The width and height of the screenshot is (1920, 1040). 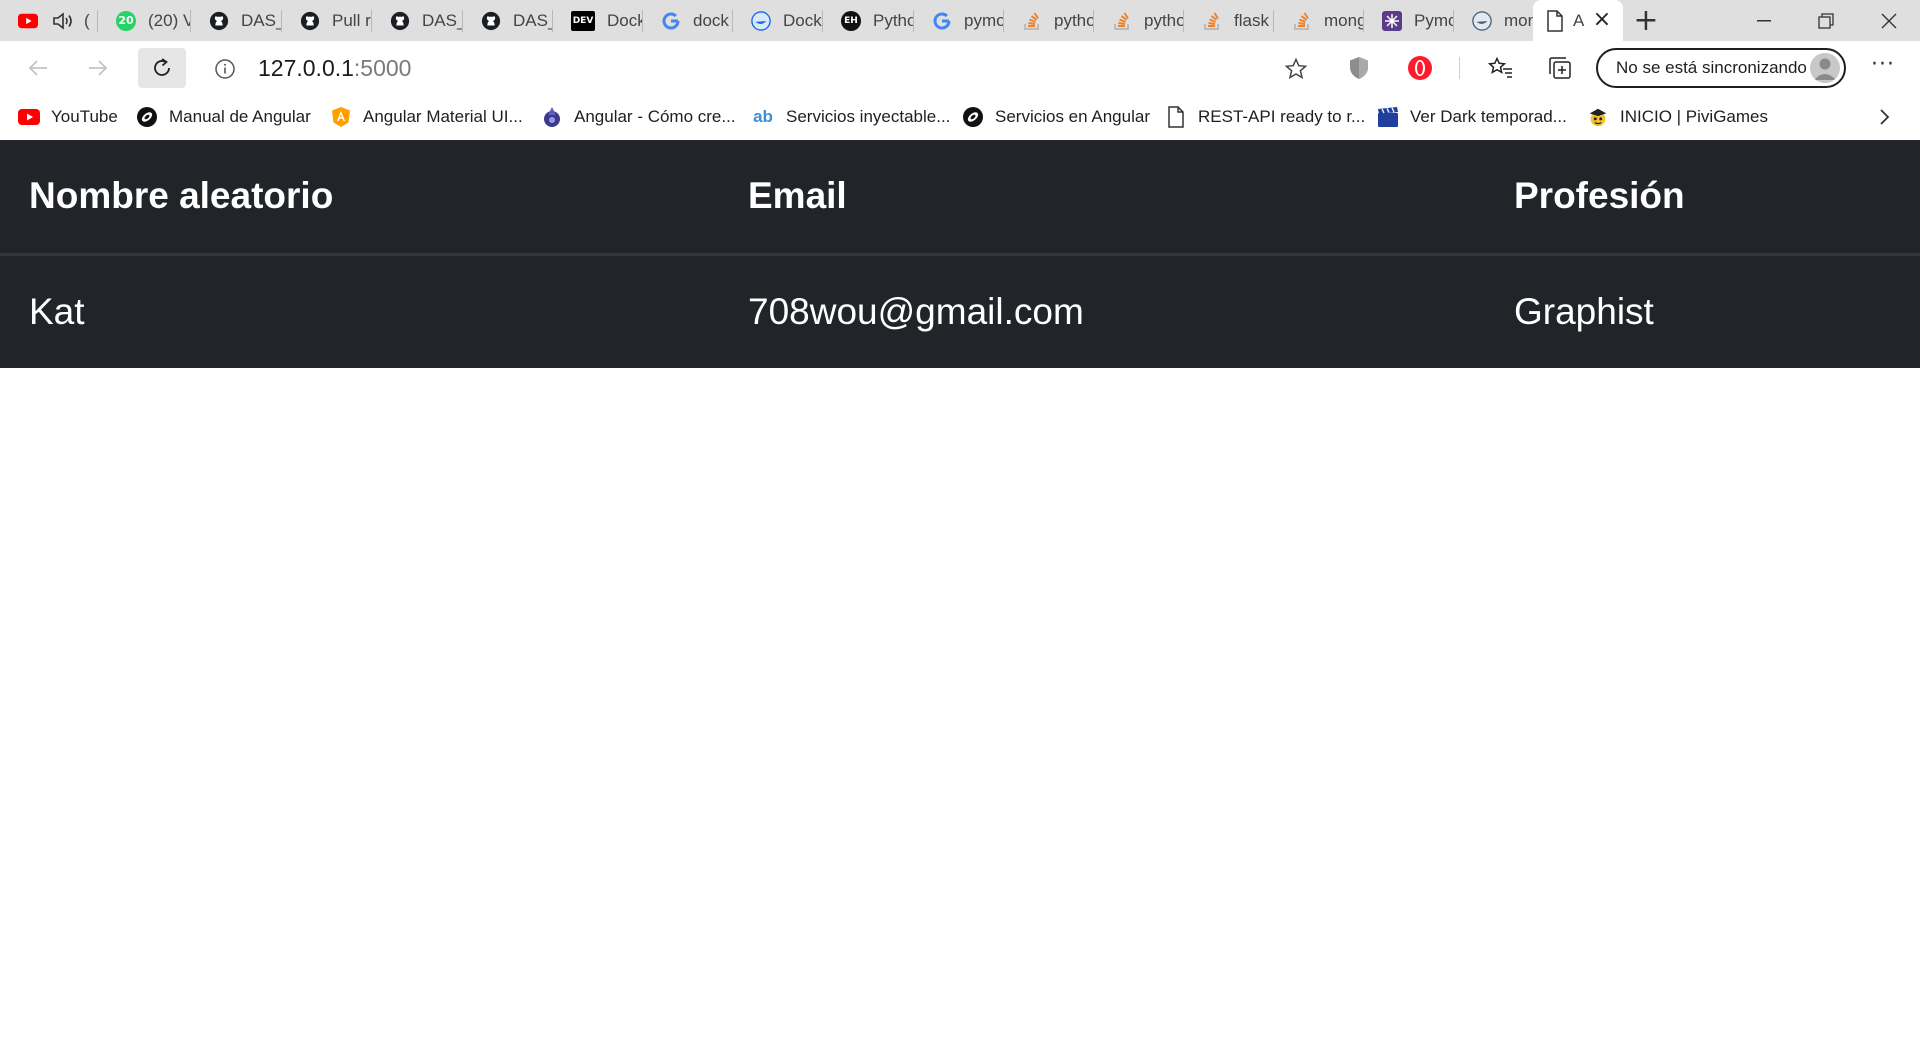 I want to click on desarrolloweb-icon, so click(x=147, y=117).